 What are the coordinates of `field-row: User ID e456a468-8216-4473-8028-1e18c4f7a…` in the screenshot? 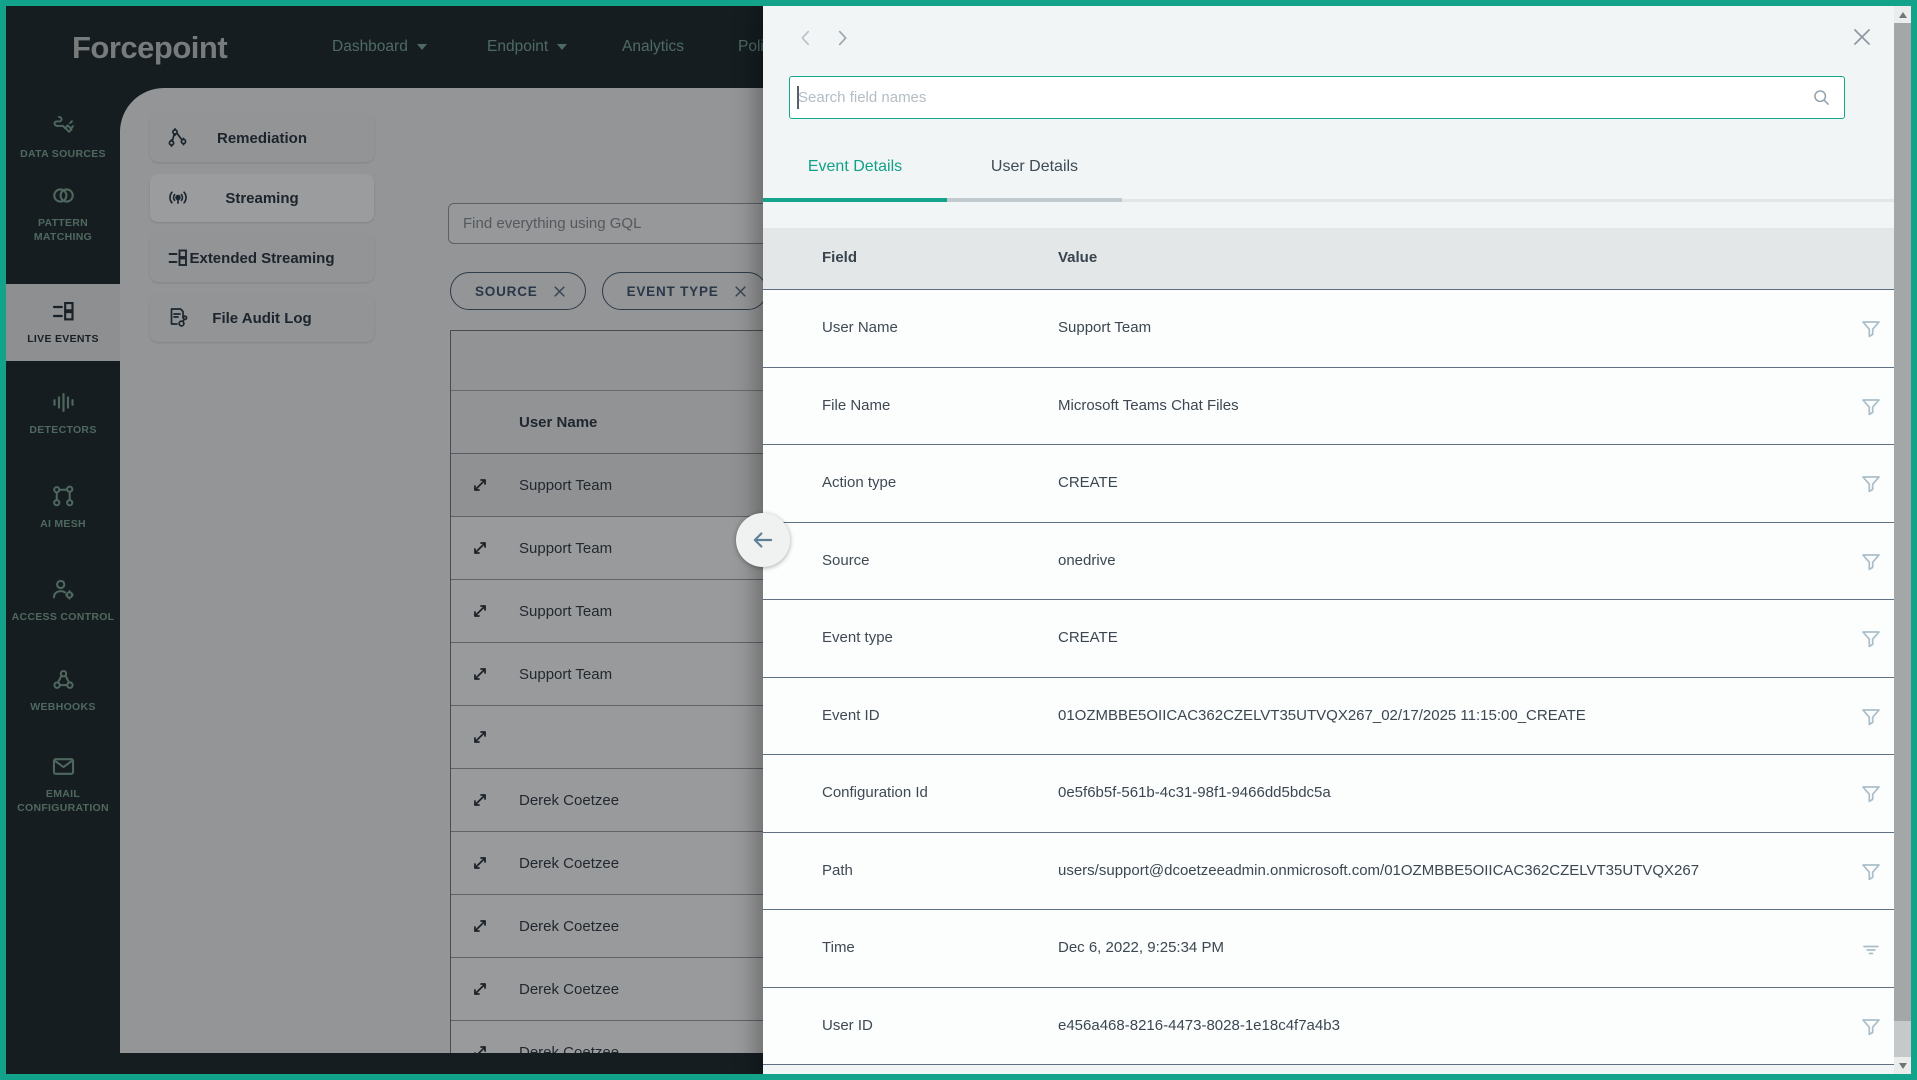 It's located at (1337, 1026).